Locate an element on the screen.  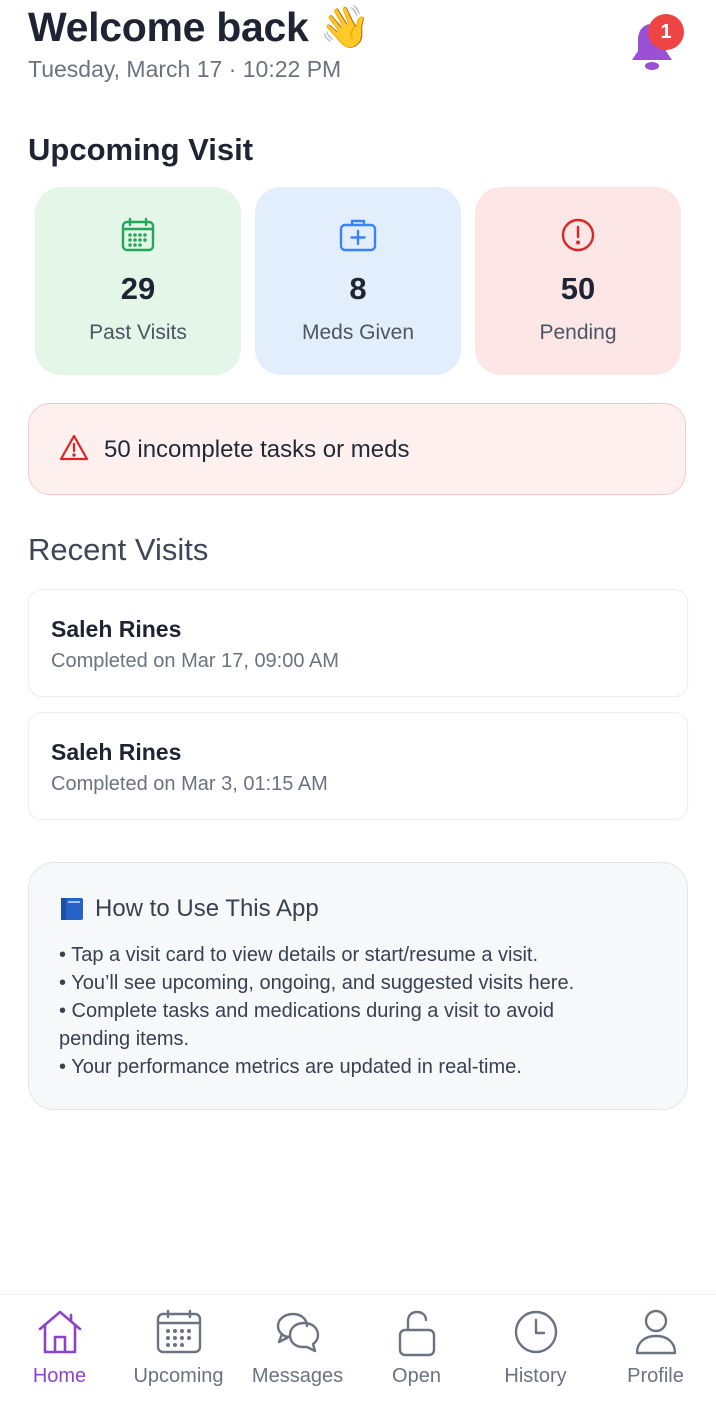
stat-card-past-visits: 29 Past Visits is located at coordinates (138, 281).